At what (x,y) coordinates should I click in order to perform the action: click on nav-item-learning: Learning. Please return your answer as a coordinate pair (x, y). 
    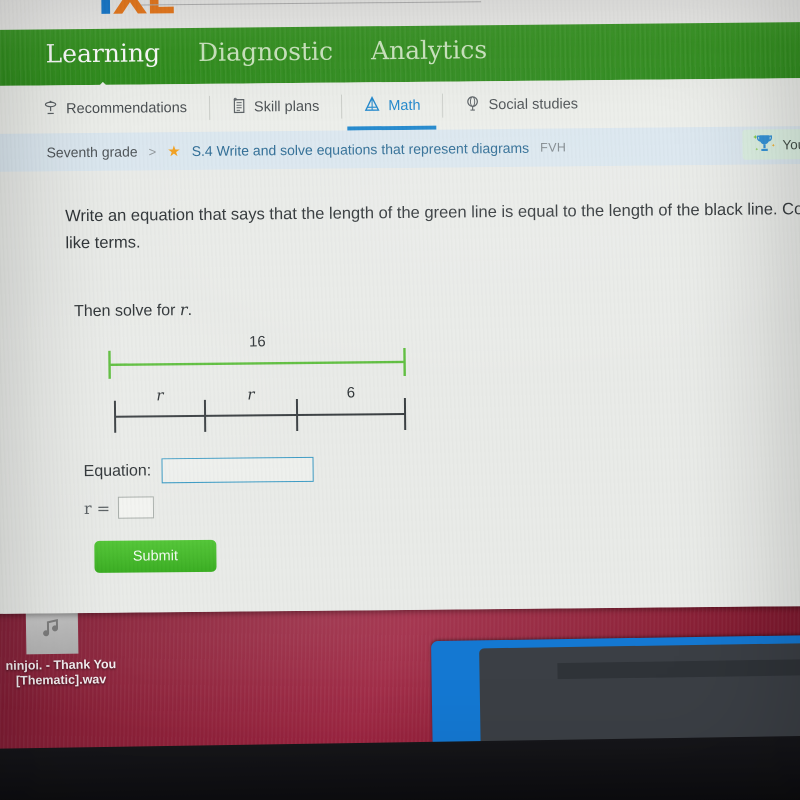
    Looking at the image, I should click on (102, 56).